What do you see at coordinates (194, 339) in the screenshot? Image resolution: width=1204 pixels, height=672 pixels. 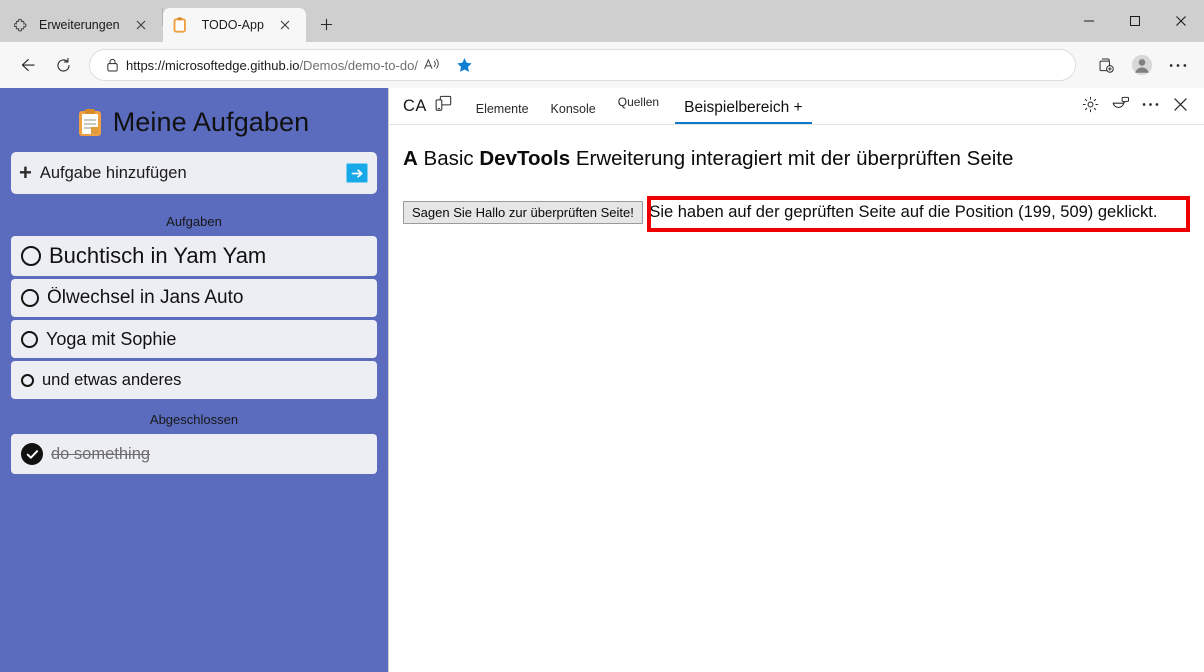 I see `task-item: Yoga mit Sophie` at bounding box center [194, 339].